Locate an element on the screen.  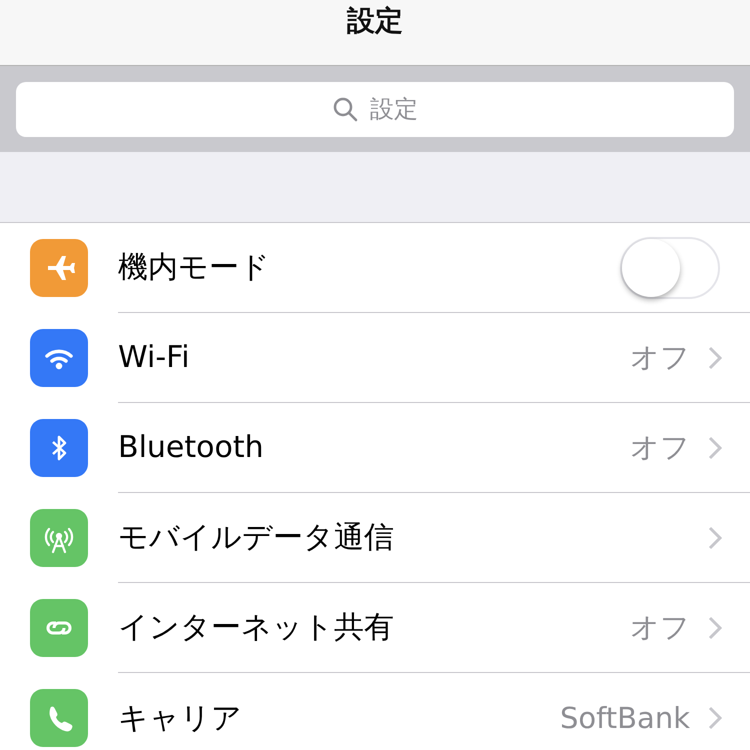
settings-row: インターネット共有 オフ is located at coordinates (375, 628).